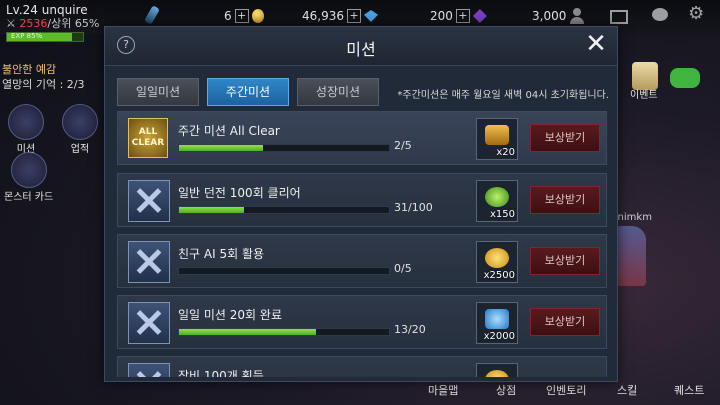  What do you see at coordinates (499, 336) in the screenshot?
I see `reward-count: x2000` at bounding box center [499, 336].